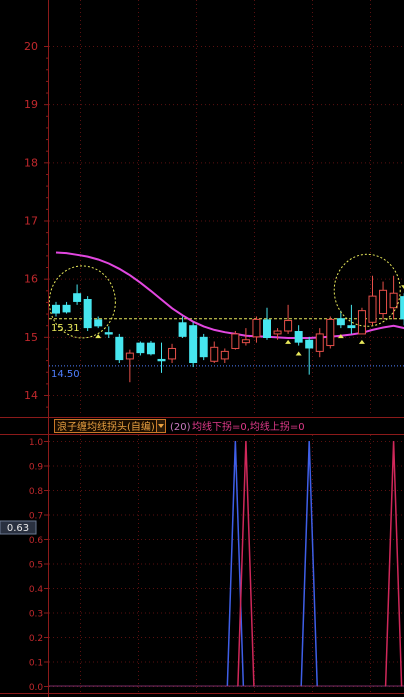  What do you see at coordinates (31, 104) in the screenshot?
I see `y-tick-label: 19` at bounding box center [31, 104].